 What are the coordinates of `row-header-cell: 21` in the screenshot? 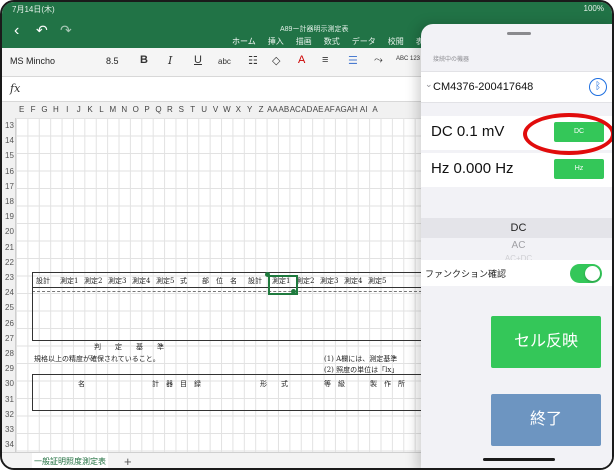 It's located at (9, 247).